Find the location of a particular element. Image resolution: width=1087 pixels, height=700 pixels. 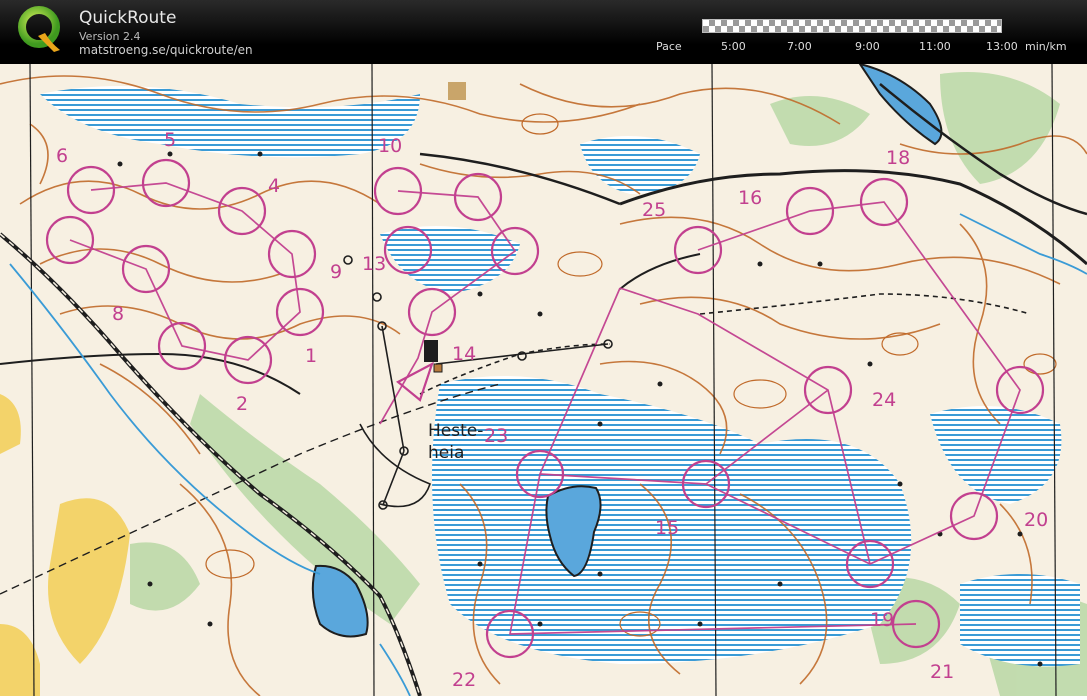

control-number-1: 1 is located at coordinates (311, 356).